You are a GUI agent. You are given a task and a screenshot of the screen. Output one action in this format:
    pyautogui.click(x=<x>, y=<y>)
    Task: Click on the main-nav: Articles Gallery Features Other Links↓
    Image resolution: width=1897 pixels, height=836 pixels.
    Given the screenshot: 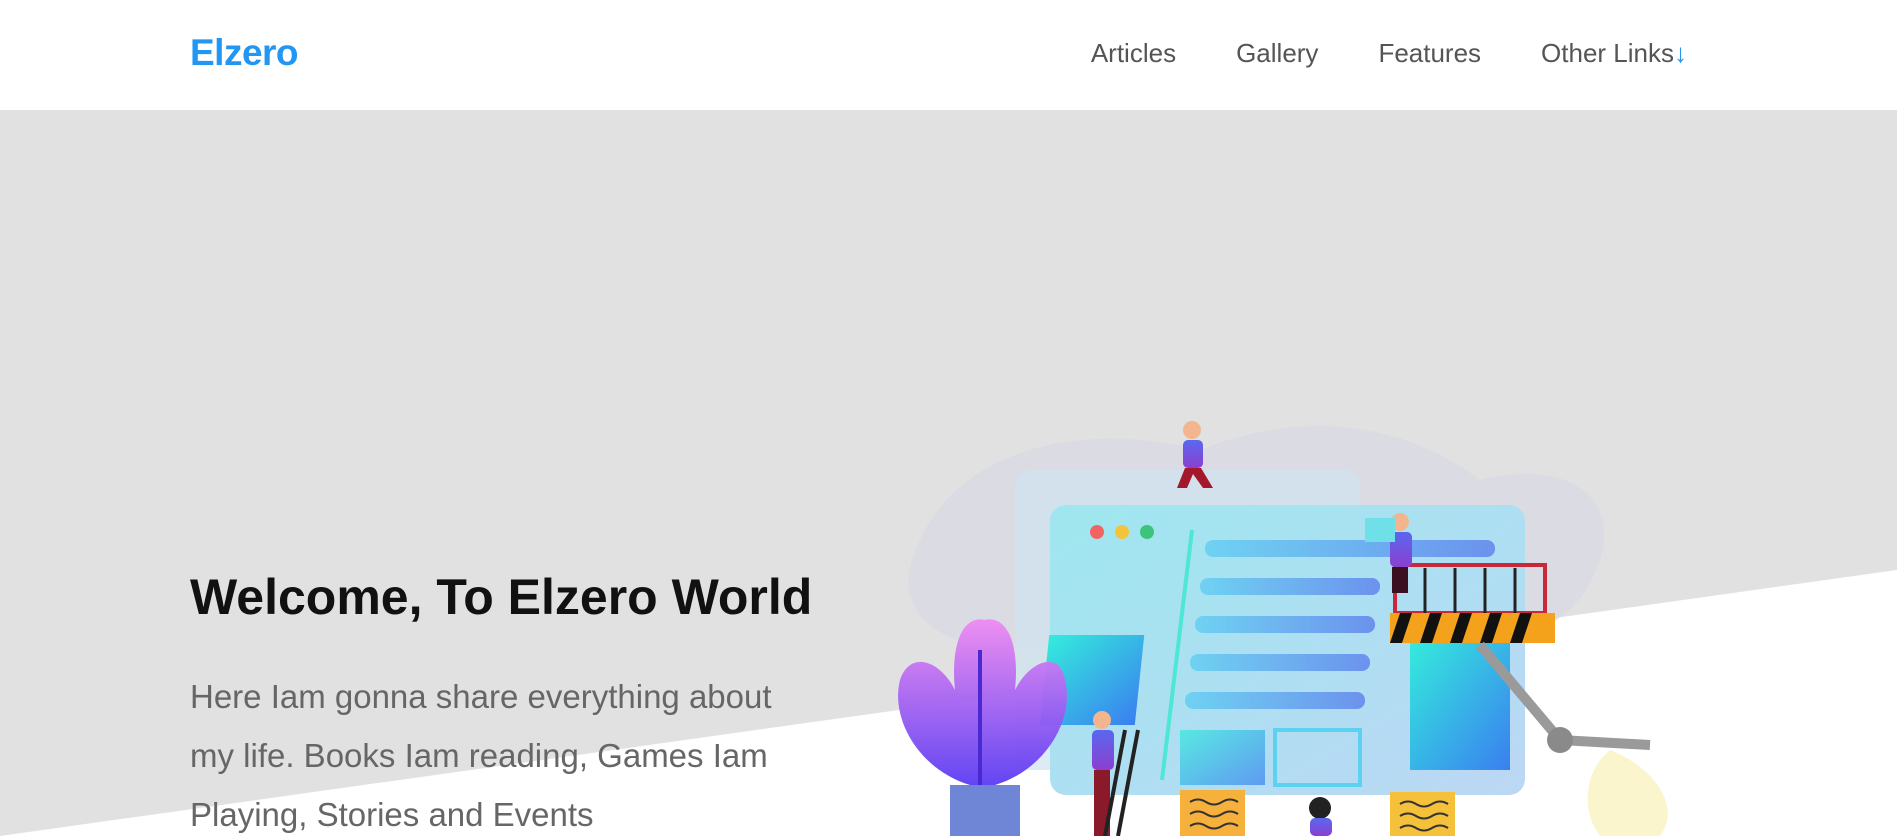 What is the action you would take?
    pyautogui.click(x=1389, y=53)
    